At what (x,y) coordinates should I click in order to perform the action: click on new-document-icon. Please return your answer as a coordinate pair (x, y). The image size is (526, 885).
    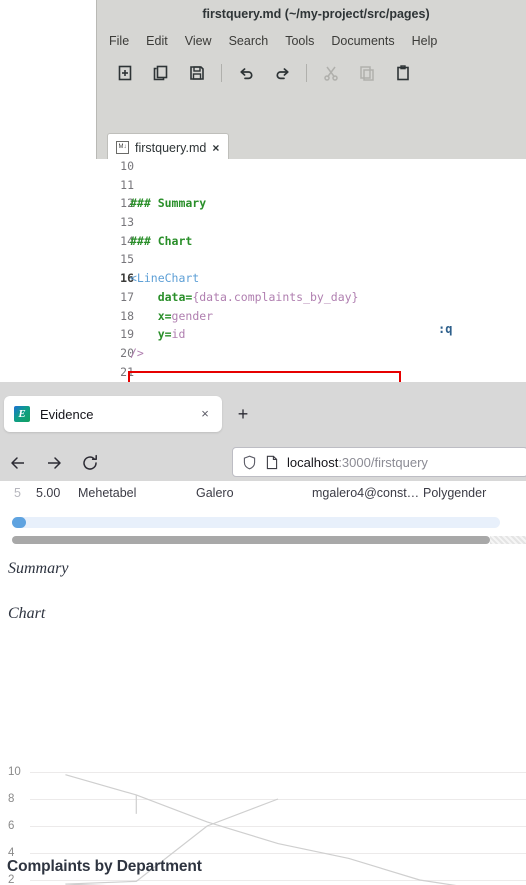
    Looking at the image, I should click on (125, 73).